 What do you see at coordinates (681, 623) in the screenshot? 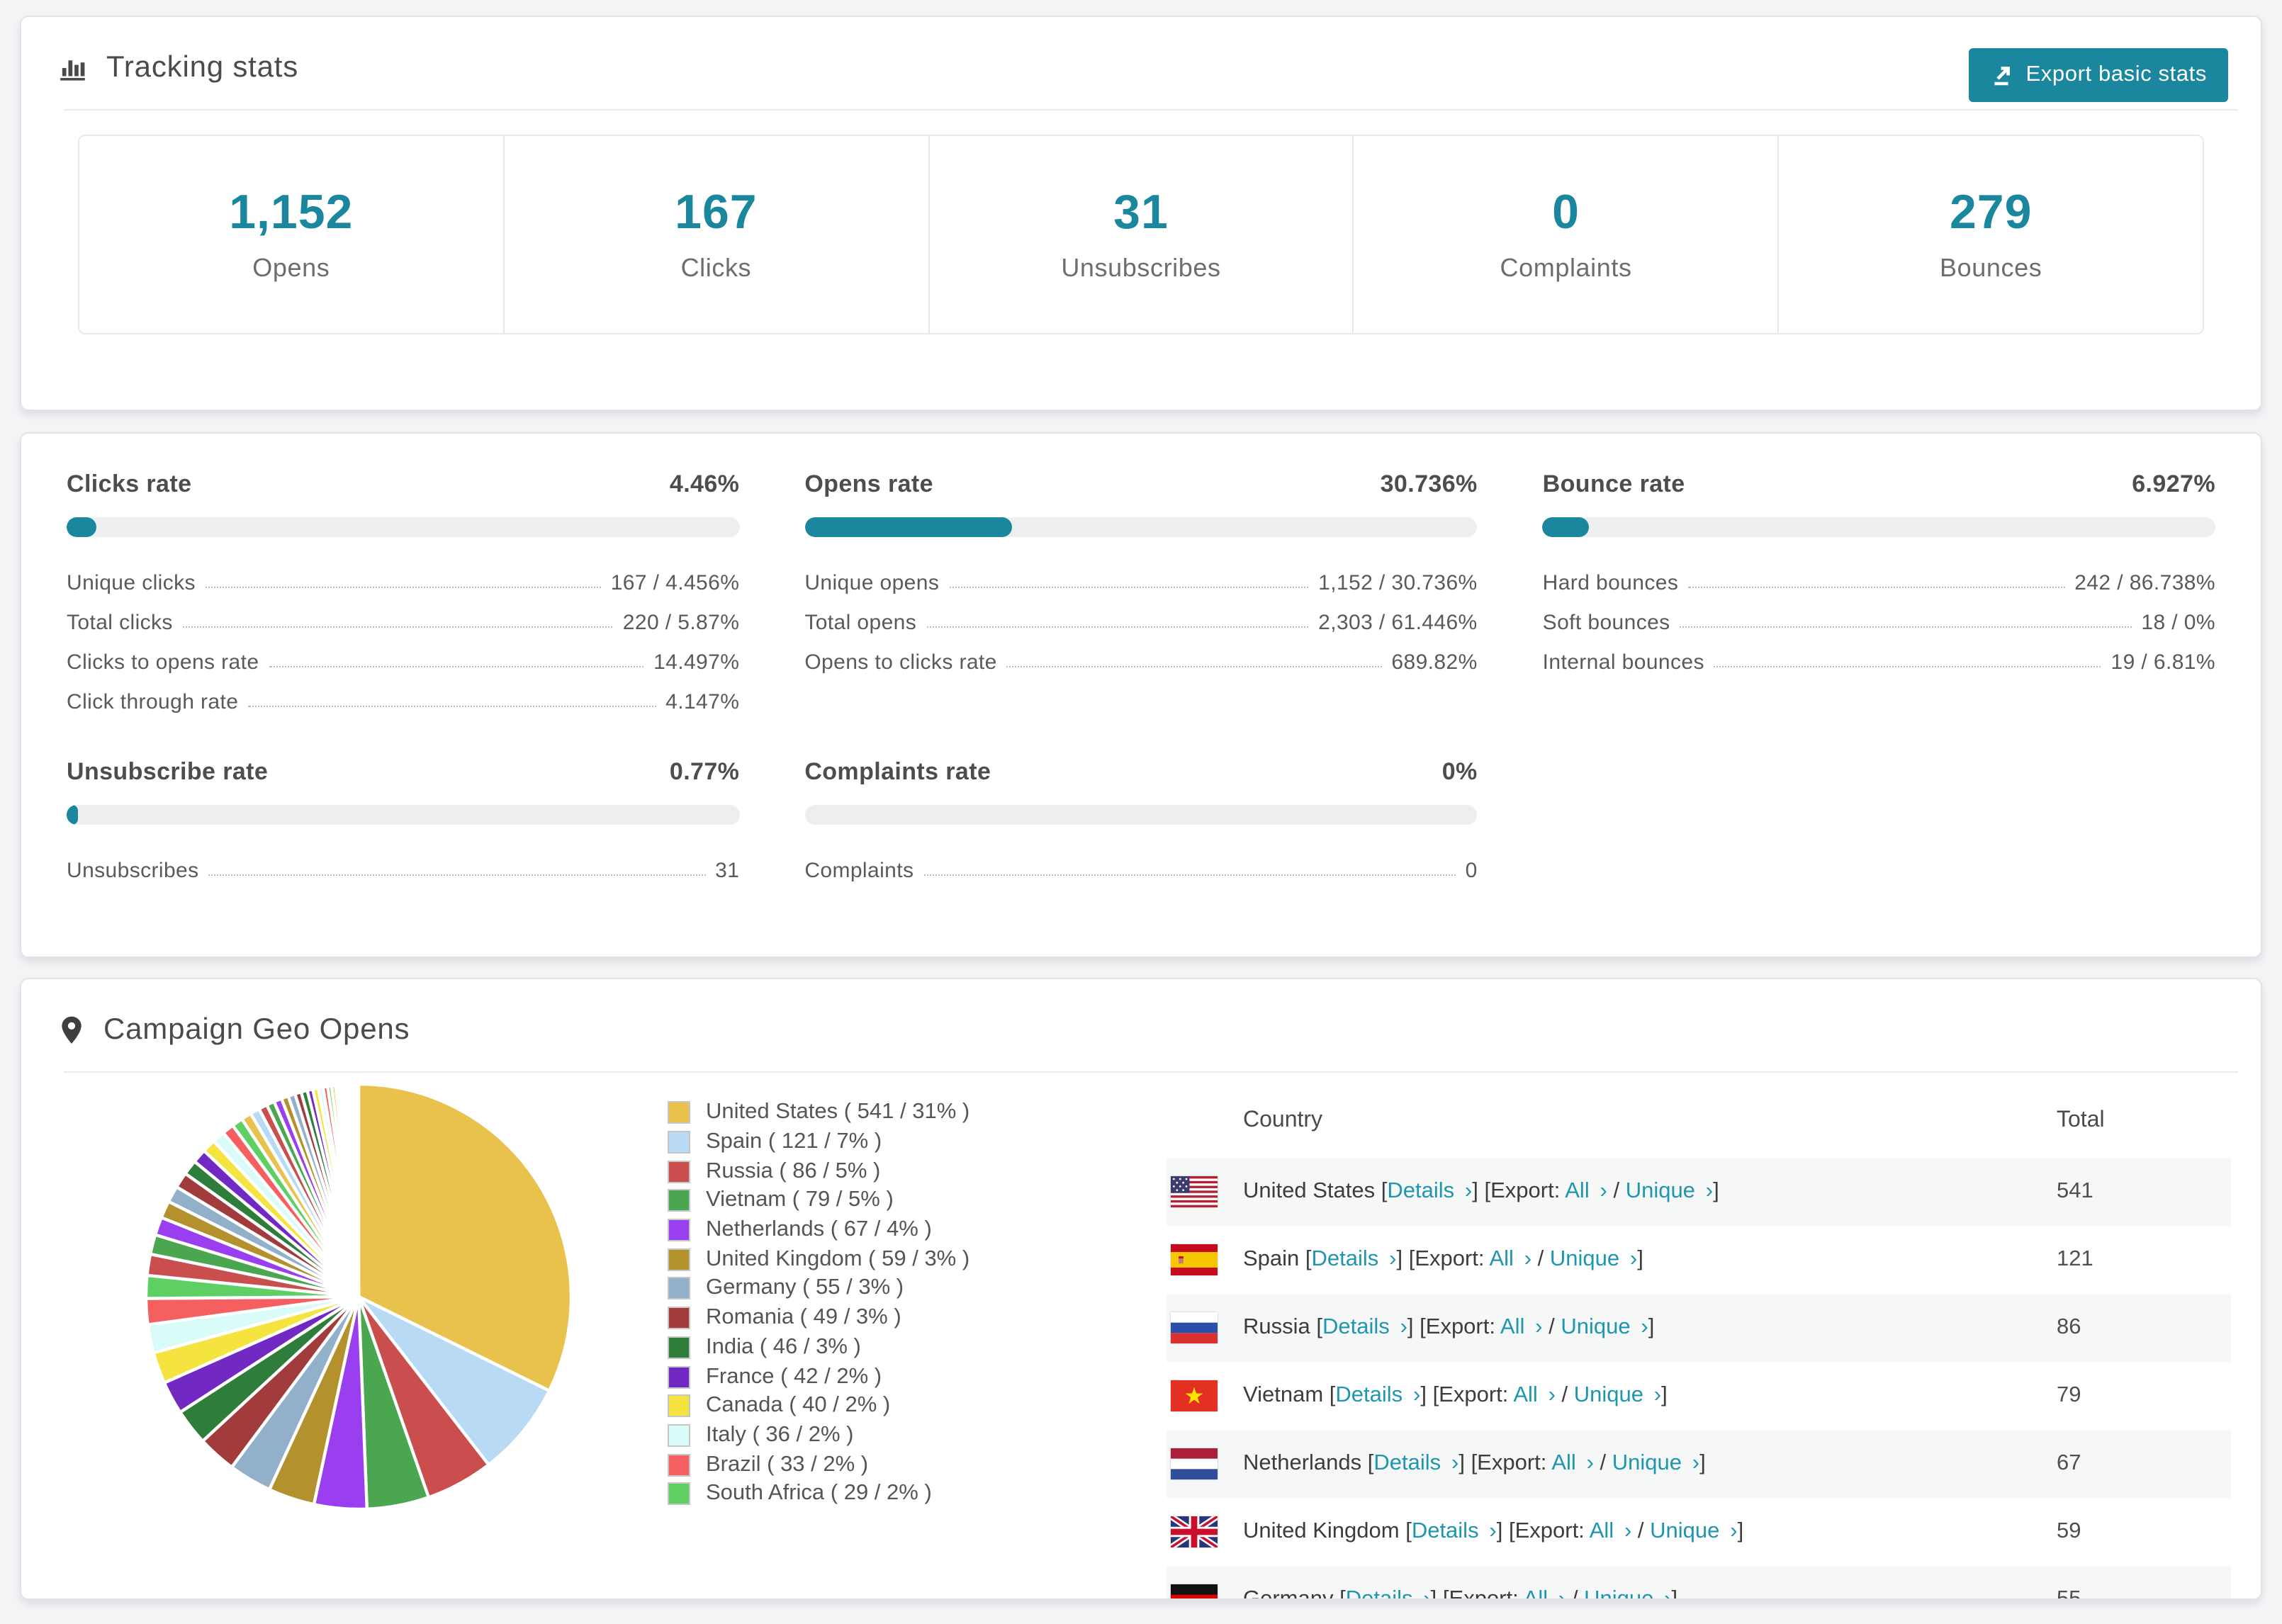
I see `rate-detail-value: 220 / 5.87%` at bounding box center [681, 623].